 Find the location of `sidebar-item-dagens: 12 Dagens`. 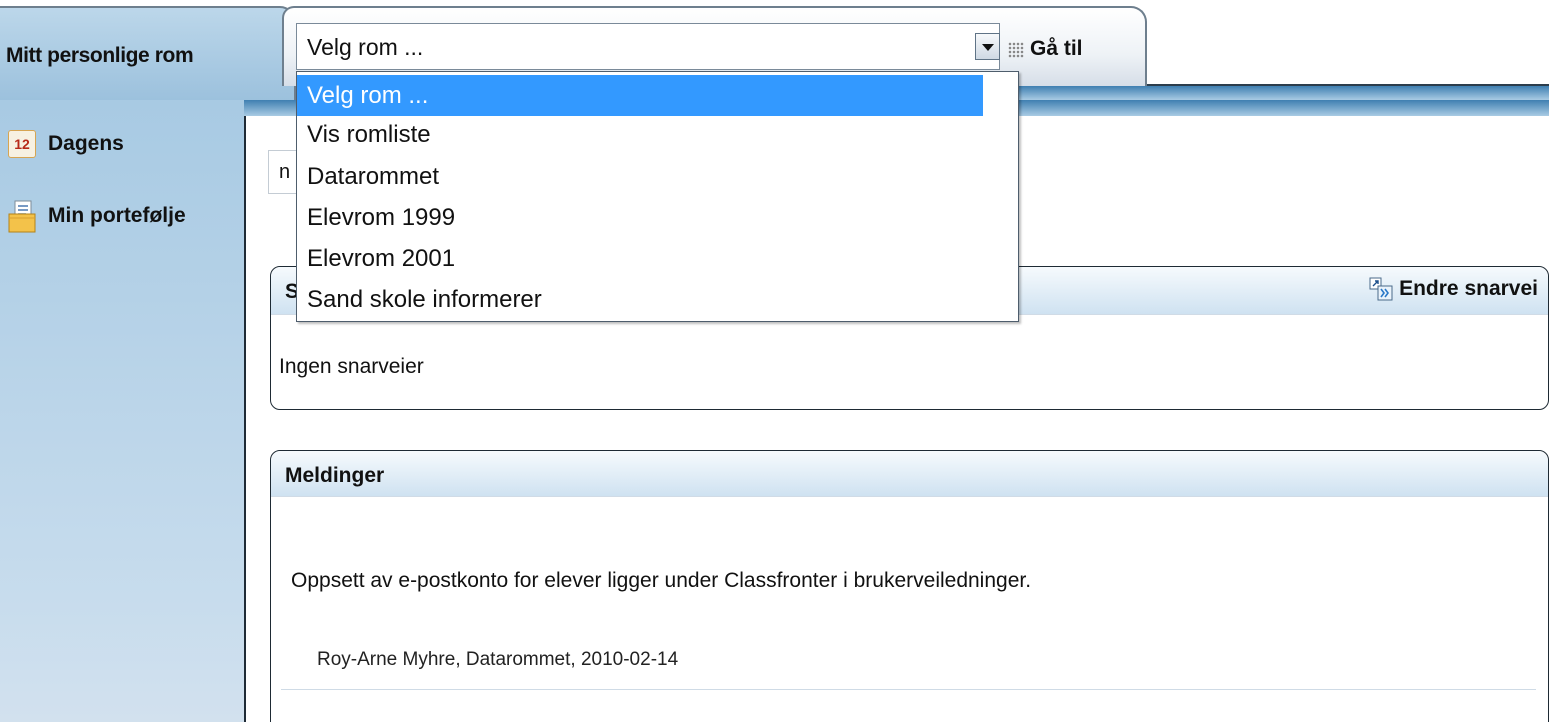

sidebar-item-dagens: 12 Dagens is located at coordinates (66, 144).